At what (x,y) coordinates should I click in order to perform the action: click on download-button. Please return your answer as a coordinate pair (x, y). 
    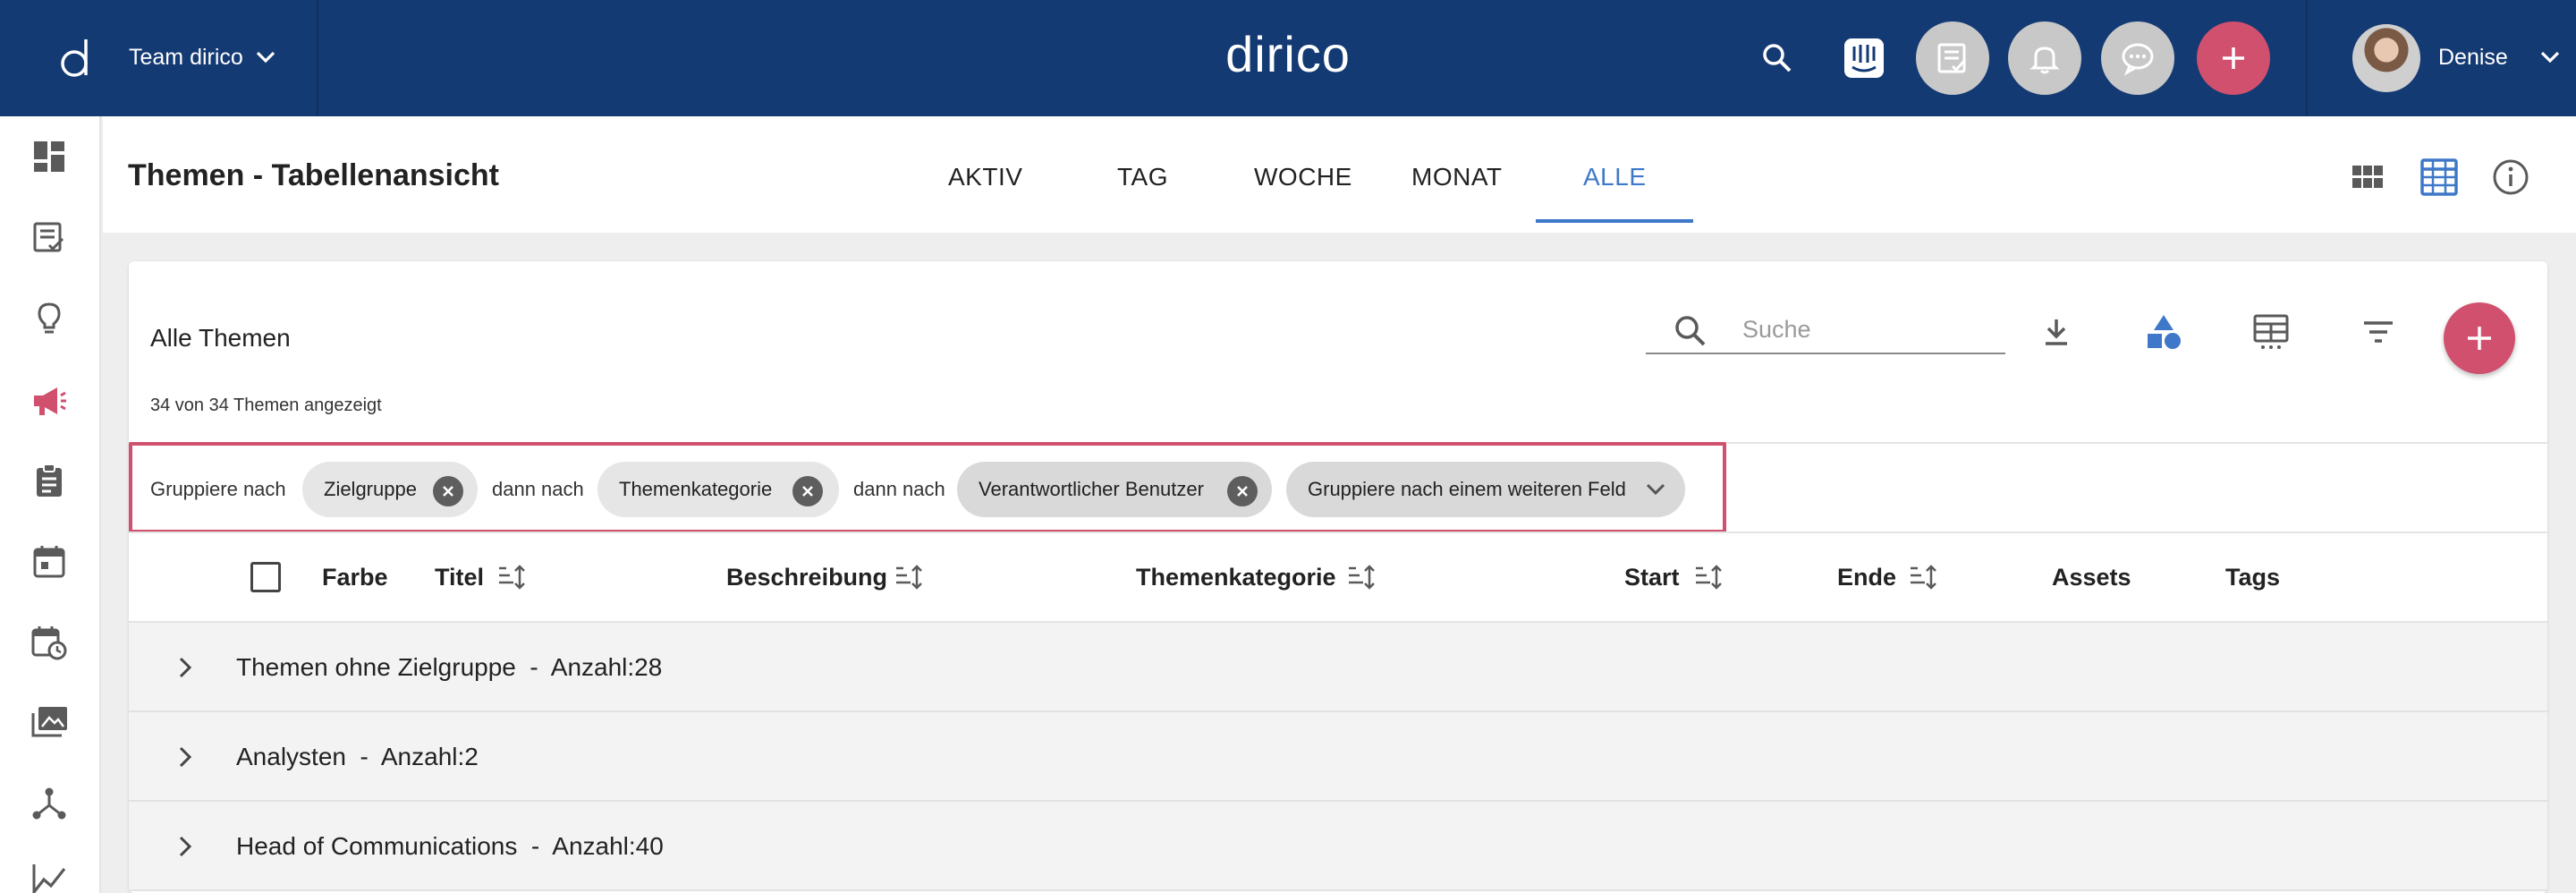
    Looking at the image, I should click on (2056, 332).